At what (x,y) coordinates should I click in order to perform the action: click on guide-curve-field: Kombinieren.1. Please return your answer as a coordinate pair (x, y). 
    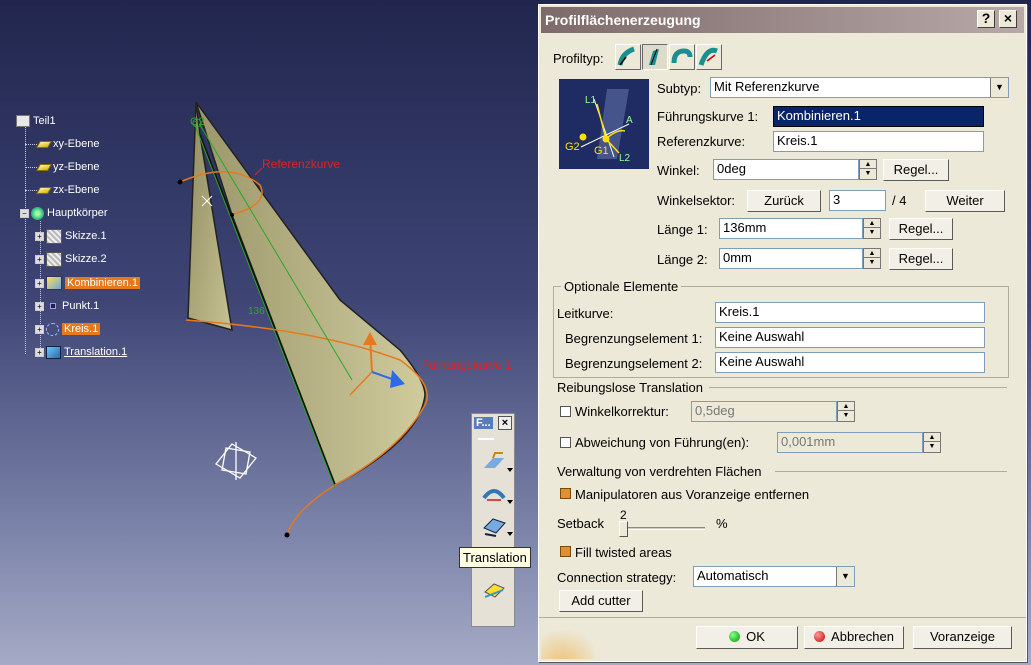
    Looking at the image, I should click on (878, 116).